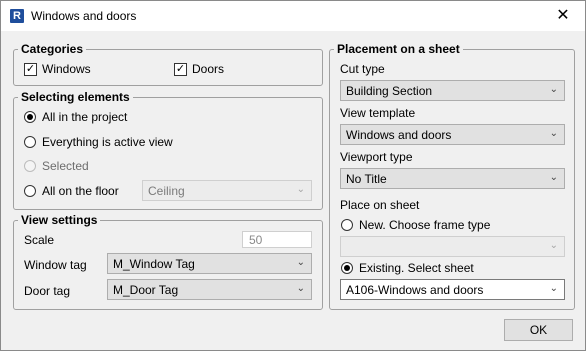 This screenshot has height=351, width=586. What do you see at coordinates (85, 117) in the screenshot?
I see `all-in-project-label: All in the project` at bounding box center [85, 117].